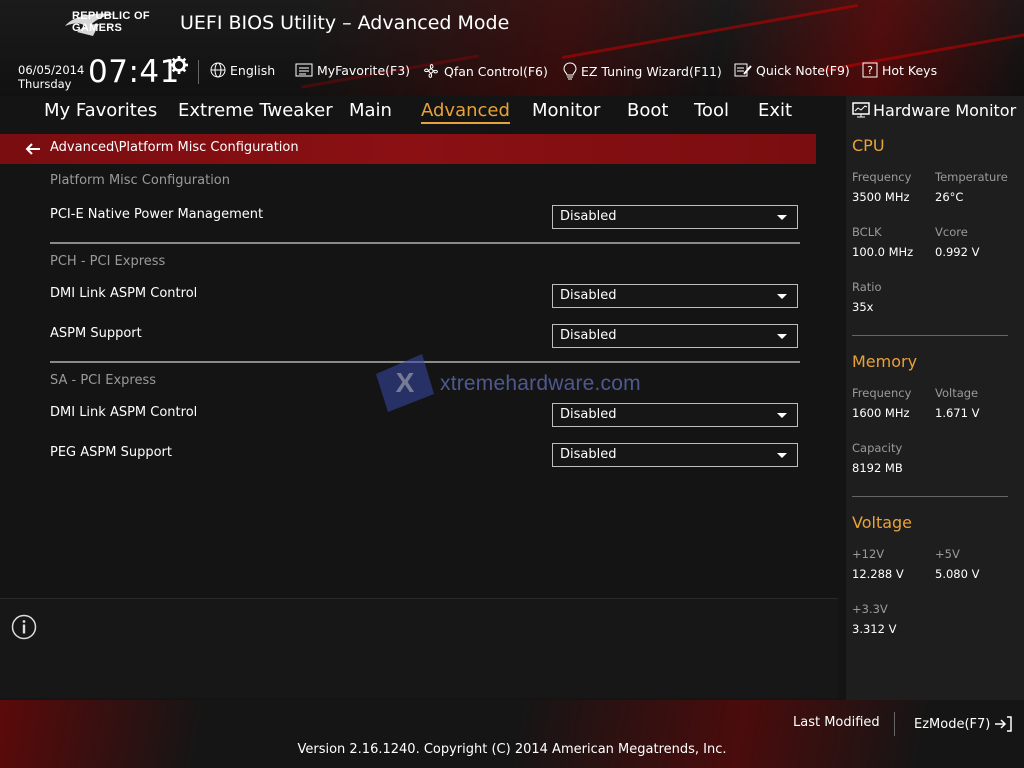 Image resolution: width=1024 pixels, height=768 pixels. What do you see at coordinates (868, 554) in the screenshot?
I see `v12-label: +12V` at bounding box center [868, 554].